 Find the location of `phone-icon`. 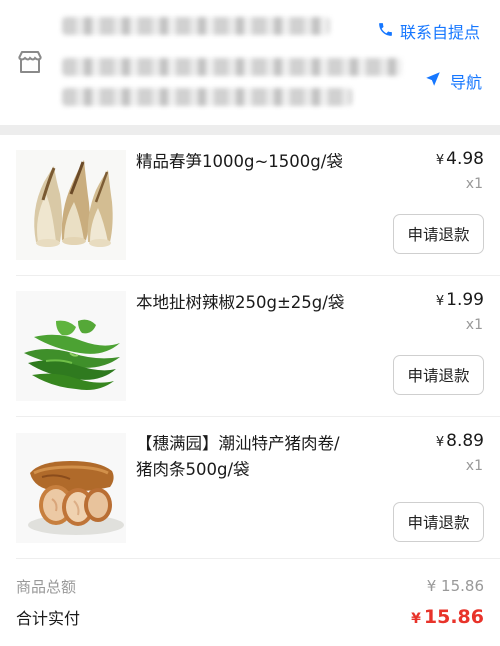

phone-icon is located at coordinates (385, 31).